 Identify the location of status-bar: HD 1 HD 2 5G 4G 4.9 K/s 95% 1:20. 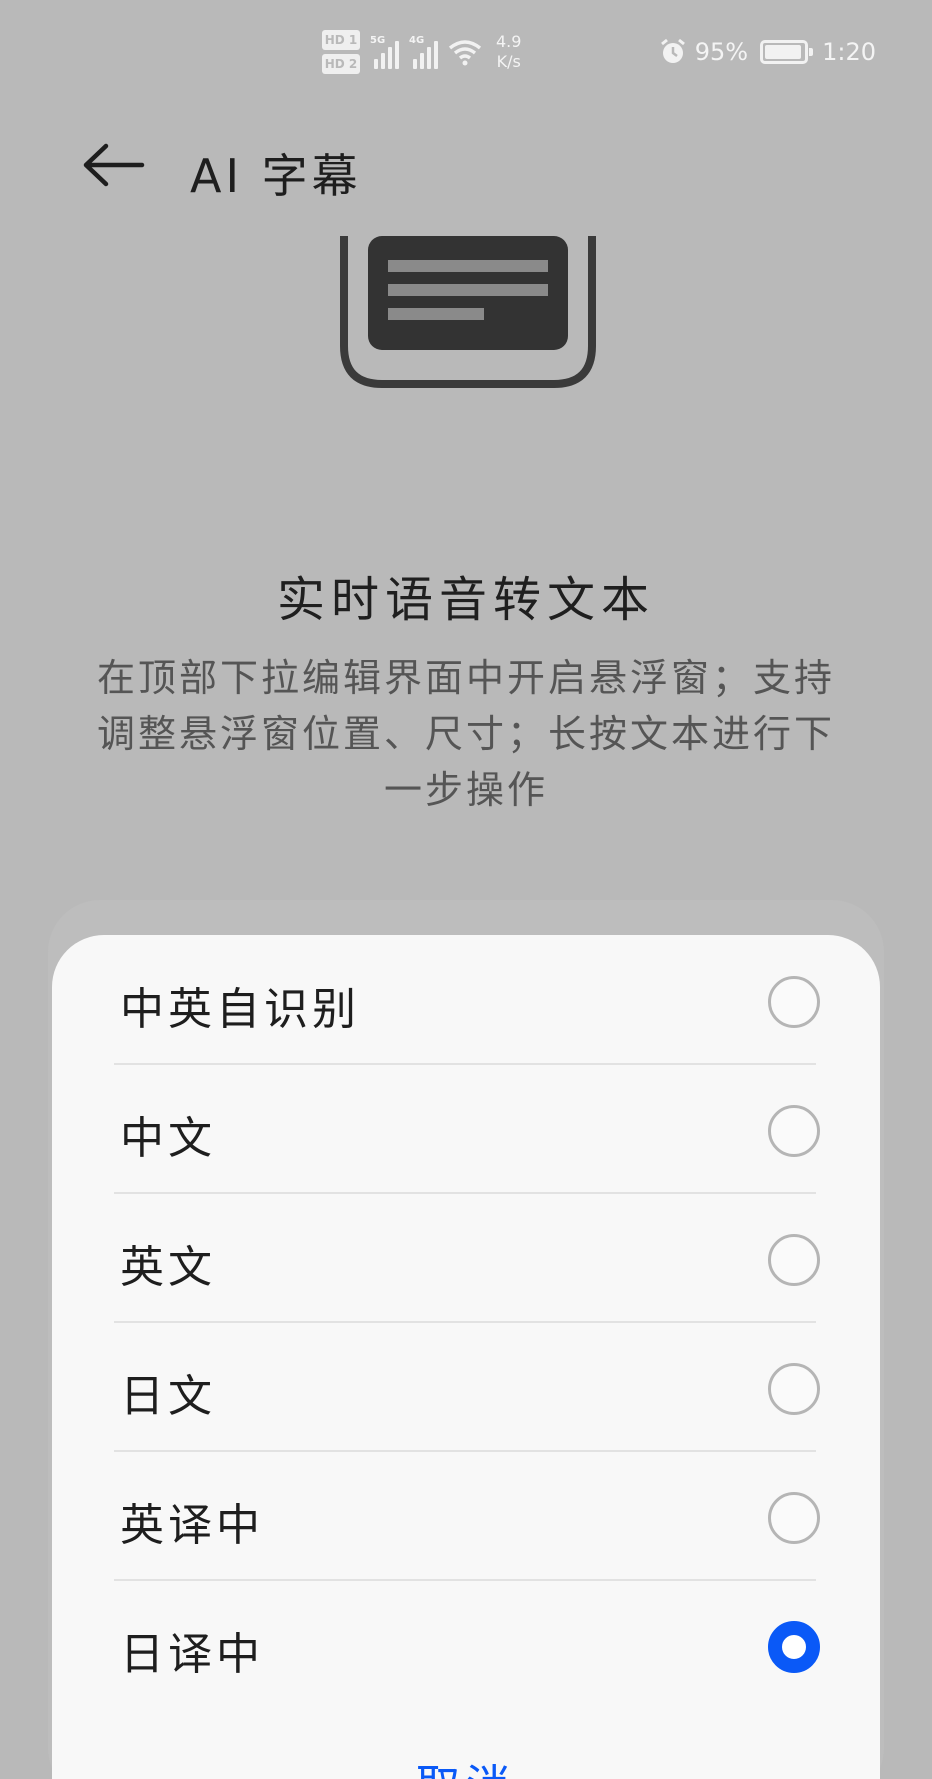
(466, 50).